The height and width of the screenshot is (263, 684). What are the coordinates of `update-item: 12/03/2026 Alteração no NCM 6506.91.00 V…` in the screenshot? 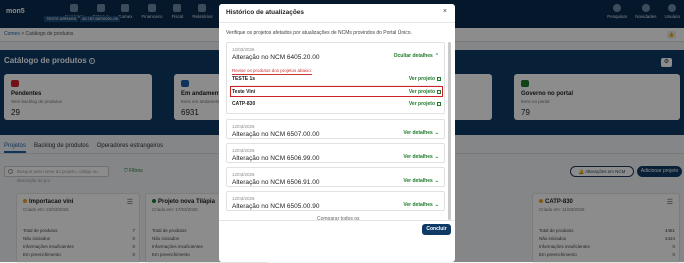 It's located at (335, 177).